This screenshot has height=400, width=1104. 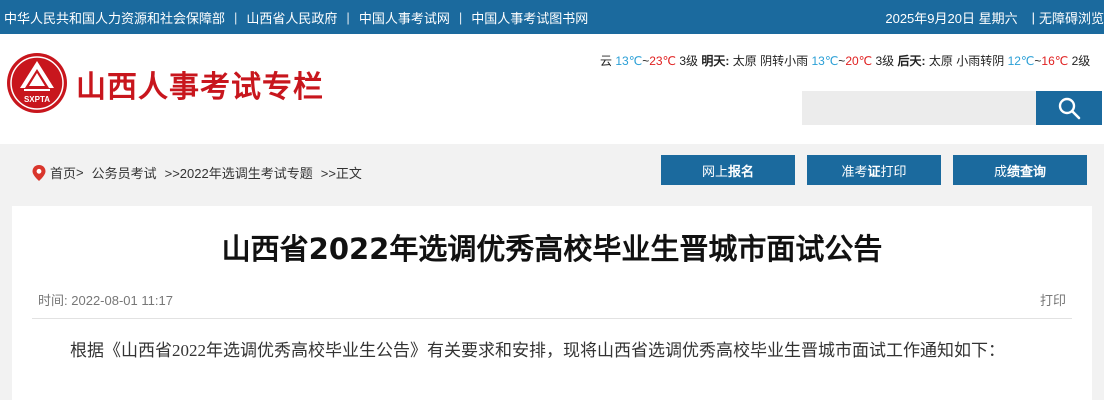 I want to click on weather-dayafter-low: 12℃, so click(x=1021, y=61).